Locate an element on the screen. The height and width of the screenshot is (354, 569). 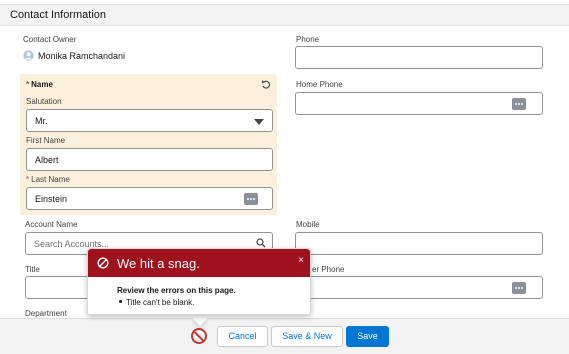
last-name-value: Einstein is located at coordinates (51, 199).